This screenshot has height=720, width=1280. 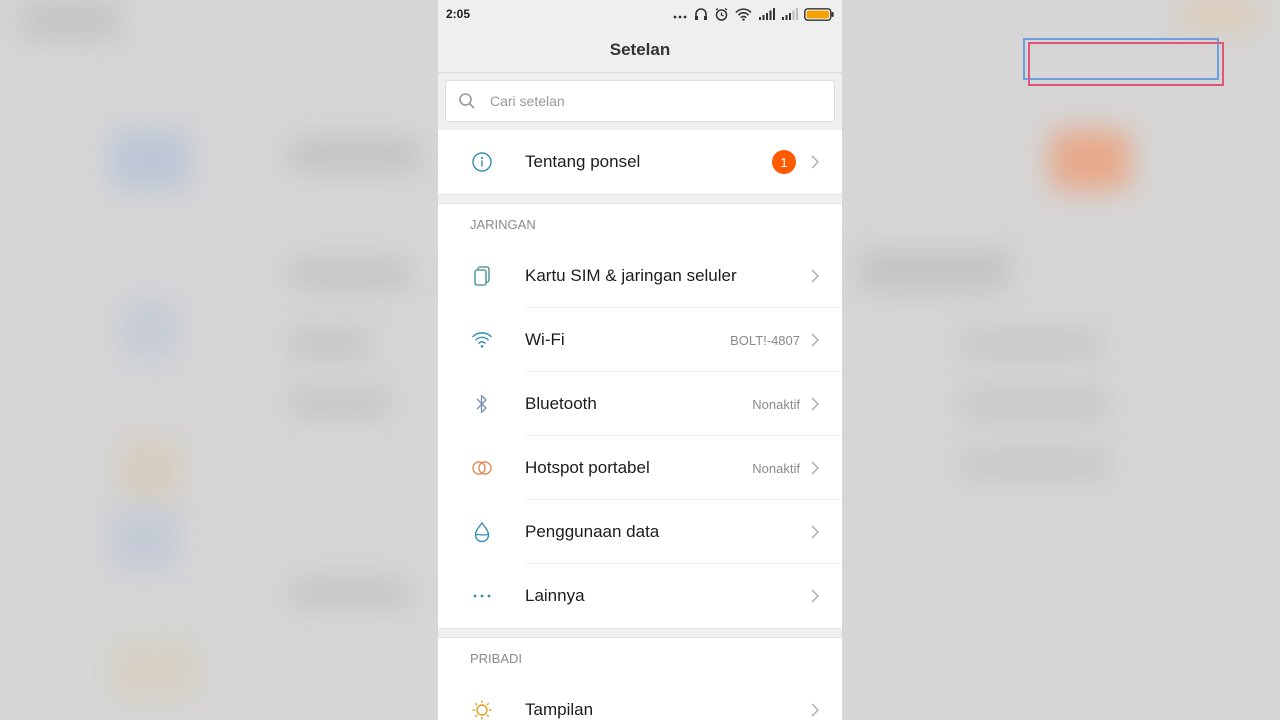 I want to click on data-usage-drop-icon, so click(x=482, y=532).